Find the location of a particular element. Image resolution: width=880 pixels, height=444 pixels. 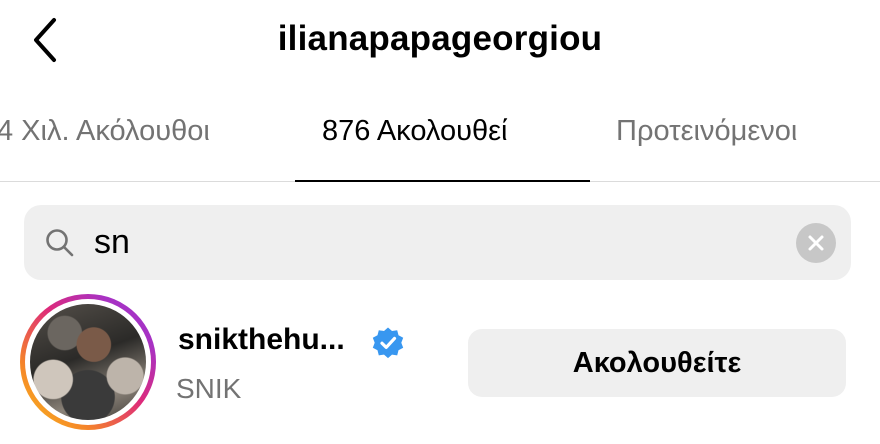

avatar-image is located at coordinates (88, 362).